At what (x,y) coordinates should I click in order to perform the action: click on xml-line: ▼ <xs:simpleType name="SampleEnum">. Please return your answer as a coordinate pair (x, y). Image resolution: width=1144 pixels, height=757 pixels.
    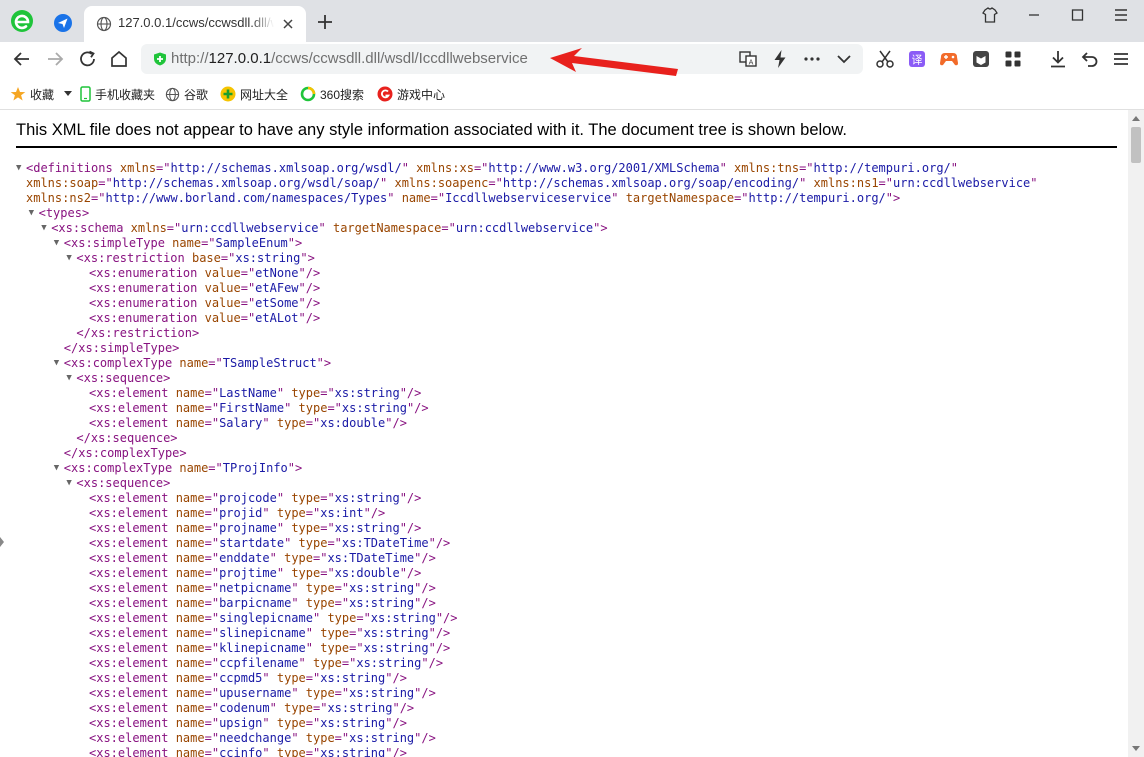
    Looking at the image, I should click on (566, 243).